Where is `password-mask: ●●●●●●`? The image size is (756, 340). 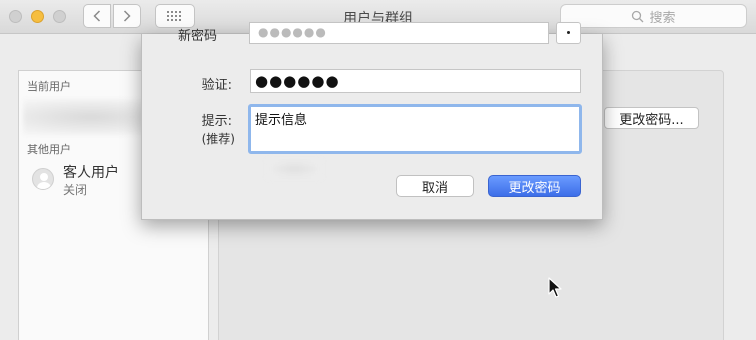
password-mask: ●●●●●● is located at coordinates (292, 32).